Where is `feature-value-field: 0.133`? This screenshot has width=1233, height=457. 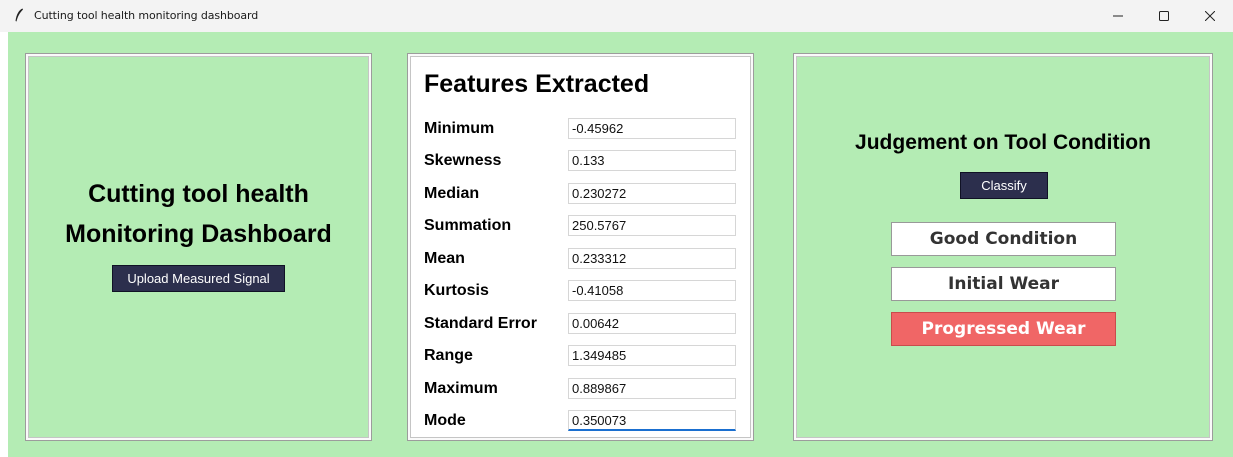
feature-value-field: 0.133 is located at coordinates (652, 160).